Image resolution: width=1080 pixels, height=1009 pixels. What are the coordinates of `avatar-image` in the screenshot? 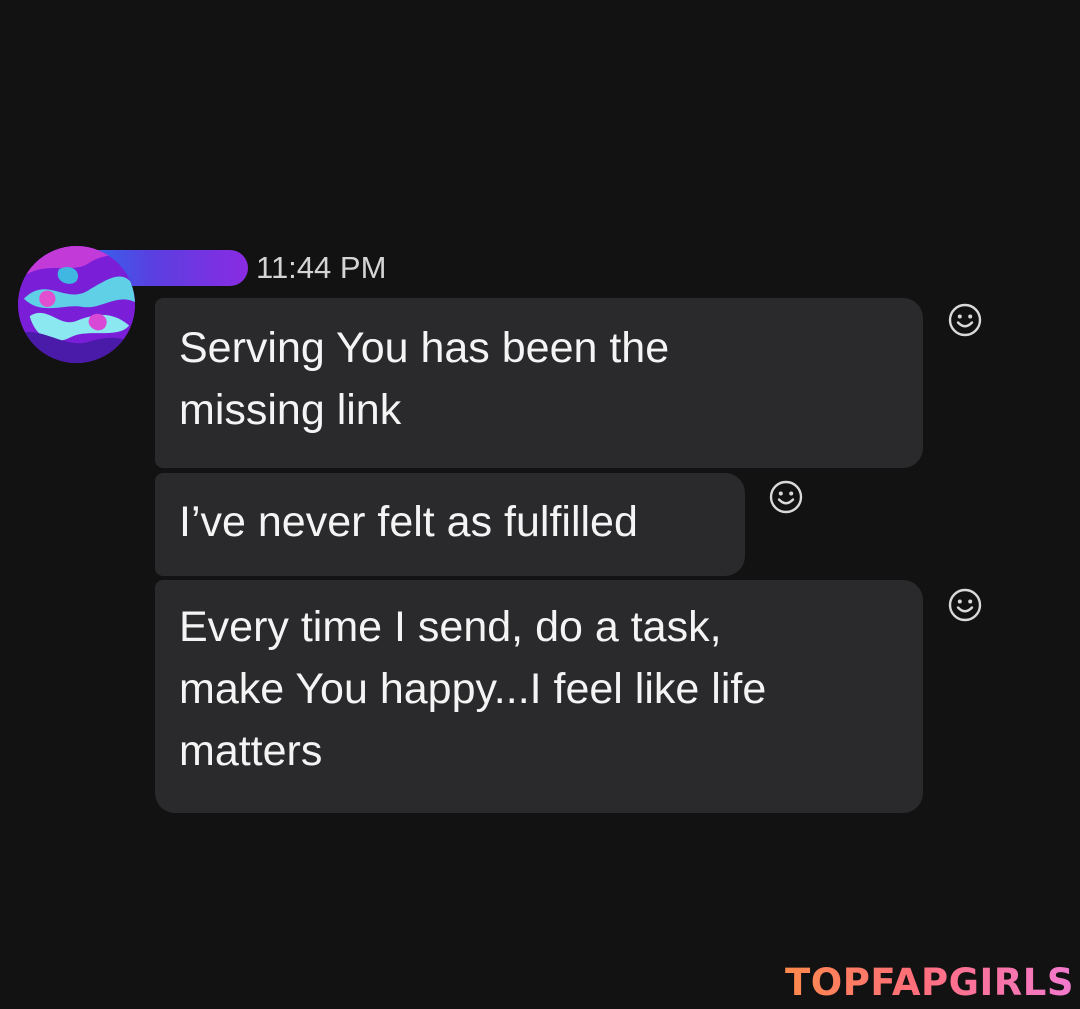 It's located at (76, 304).